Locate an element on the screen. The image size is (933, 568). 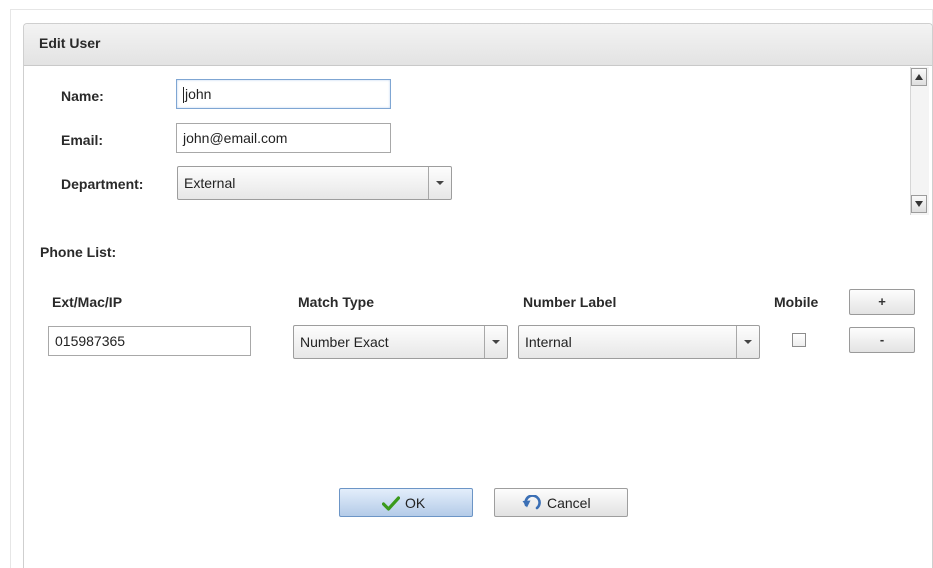
column-header-ext: Ext/Mac/IP is located at coordinates (87, 302).